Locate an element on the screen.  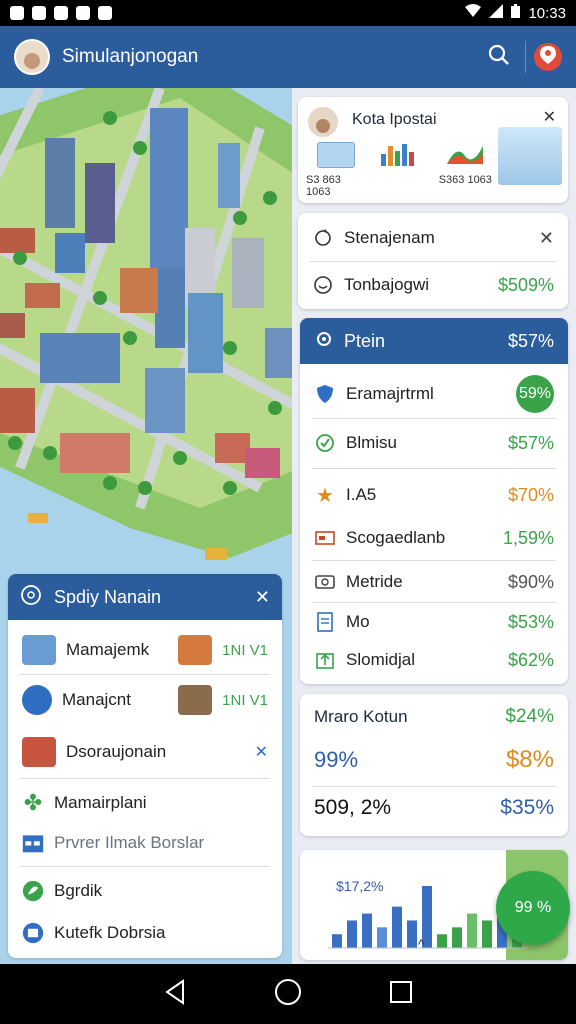
stats-header: Ptein $57% is located at coordinates (434, 341).